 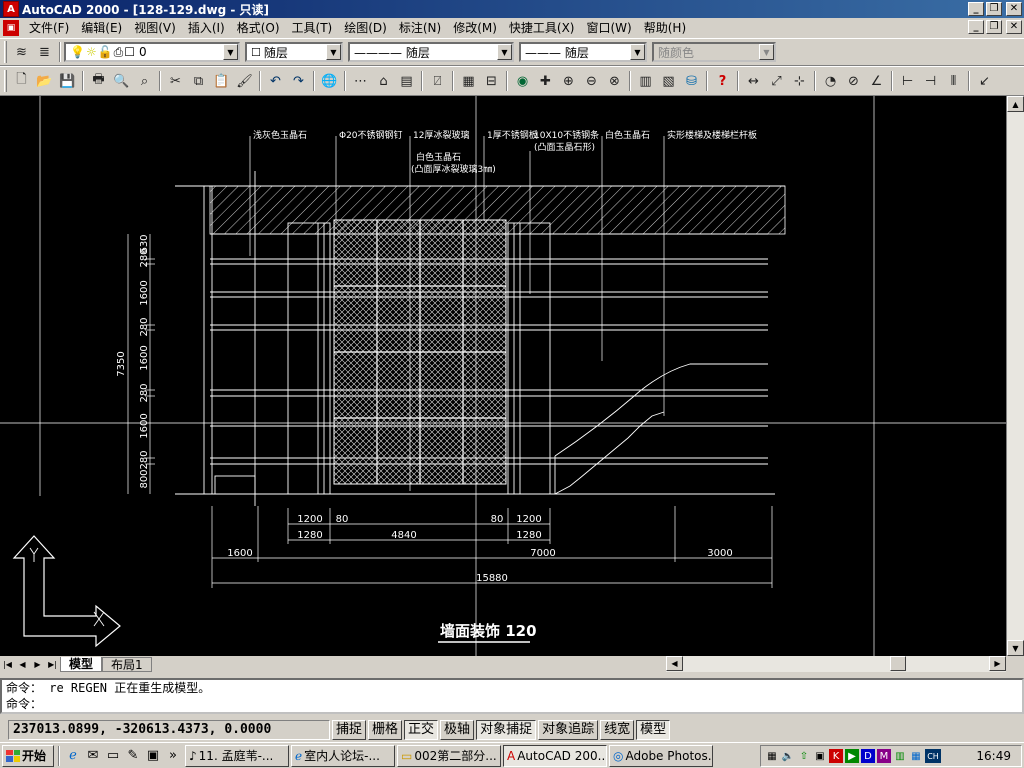 I want to click on lineweight-toggle: 线宽, so click(x=617, y=730).